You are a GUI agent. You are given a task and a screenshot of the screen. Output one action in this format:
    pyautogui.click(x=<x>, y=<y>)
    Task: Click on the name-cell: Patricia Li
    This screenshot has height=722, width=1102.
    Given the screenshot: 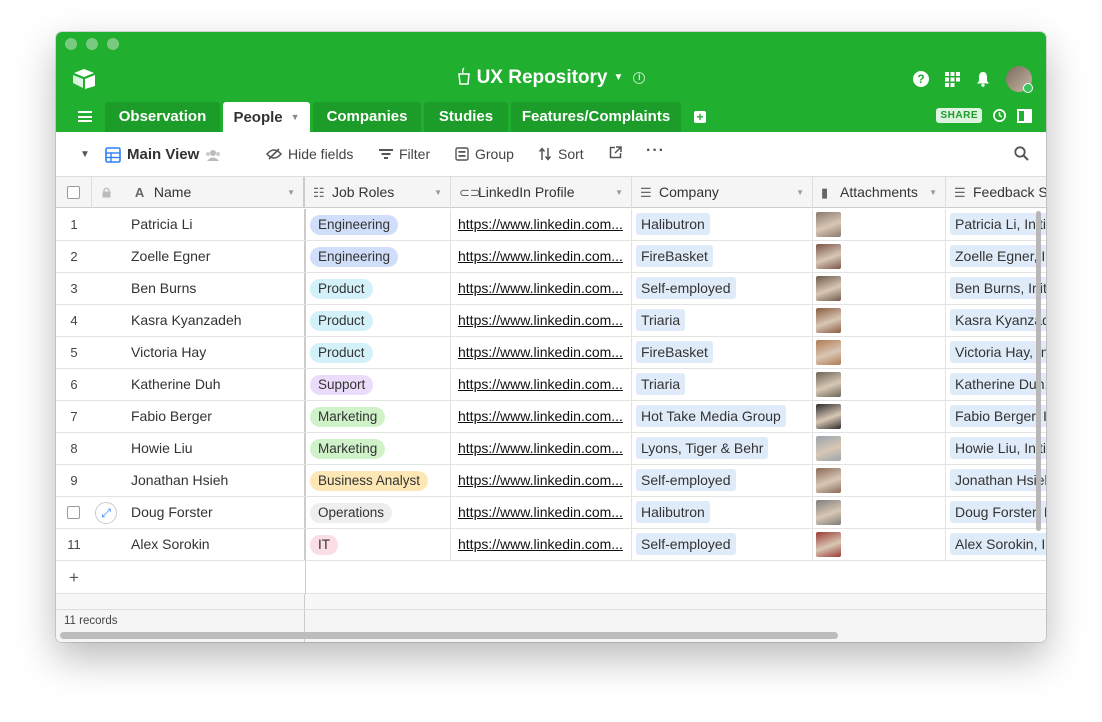 What is the action you would take?
    pyautogui.click(x=217, y=224)
    